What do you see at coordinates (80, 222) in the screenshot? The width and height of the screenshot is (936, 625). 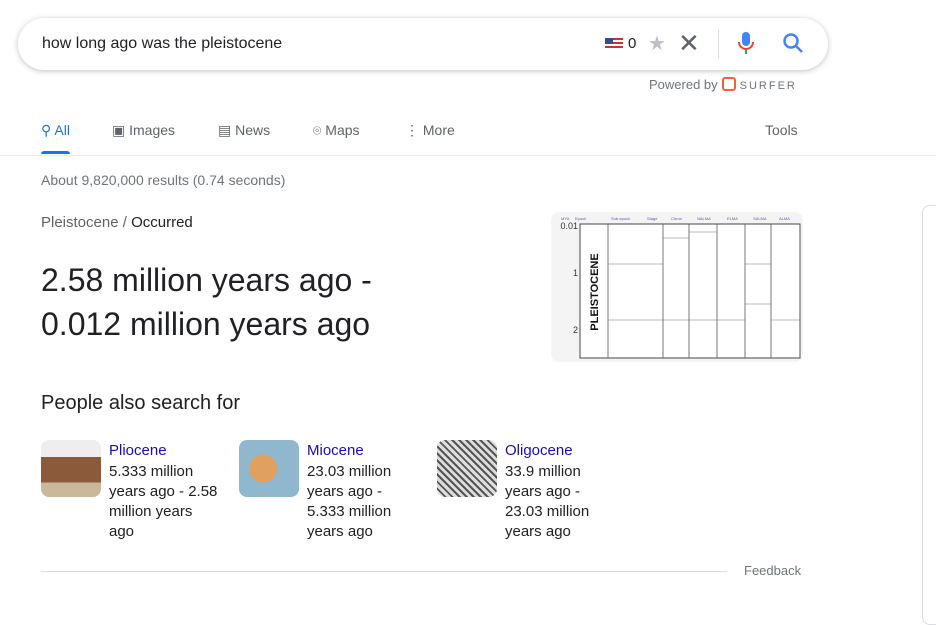 I see `breadcrumb-parent: Pleistocene` at bounding box center [80, 222].